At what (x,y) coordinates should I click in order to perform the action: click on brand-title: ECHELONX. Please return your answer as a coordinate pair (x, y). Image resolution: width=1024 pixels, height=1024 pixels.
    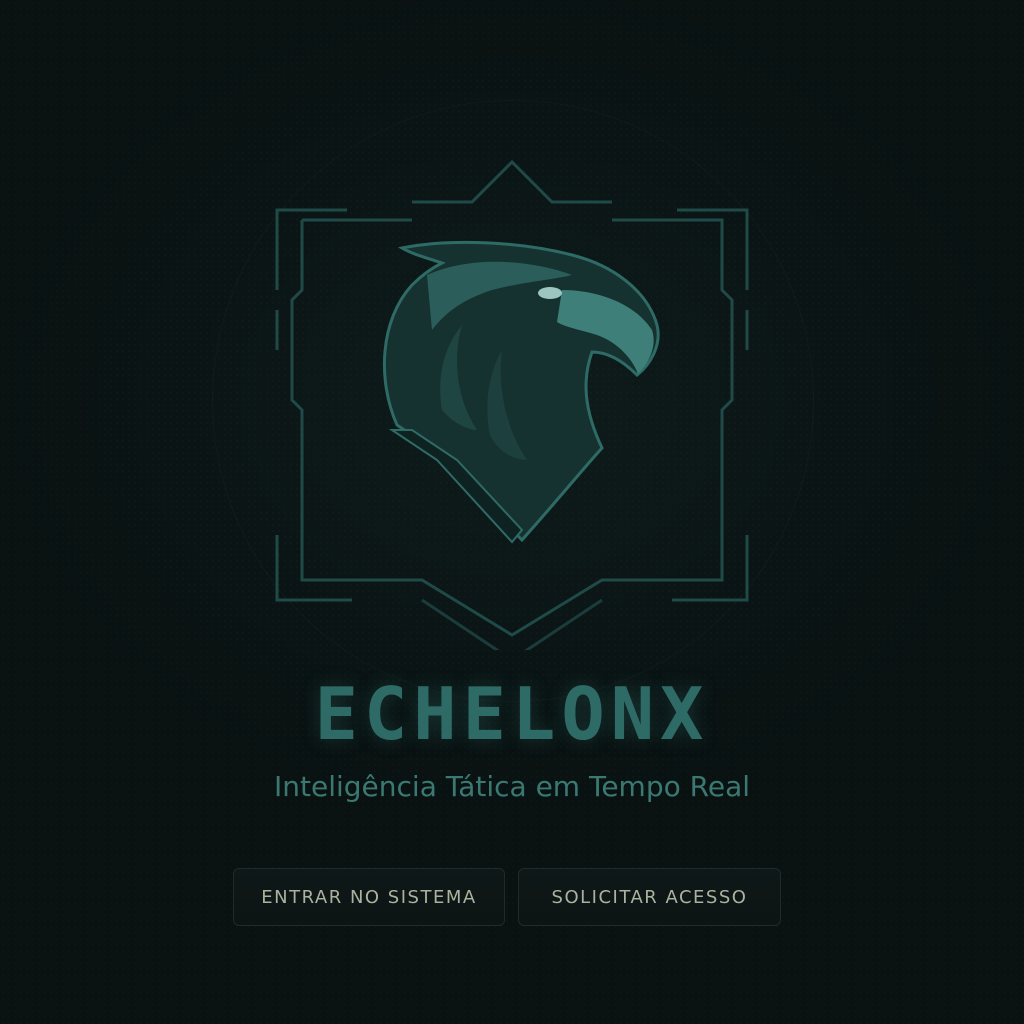
    Looking at the image, I should click on (512, 714).